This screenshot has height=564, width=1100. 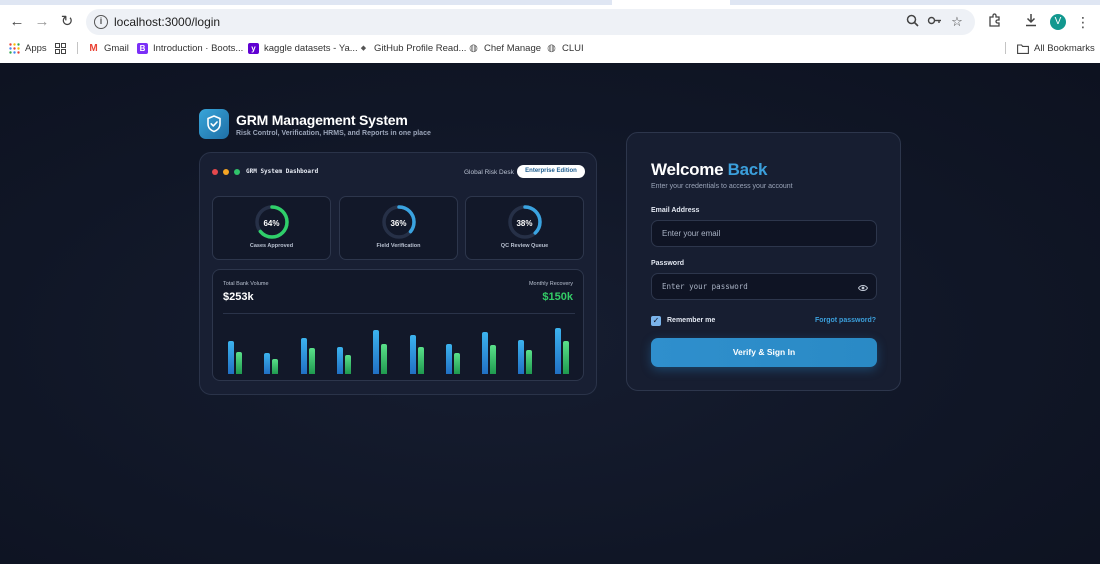 I want to click on password-input, so click(x=764, y=286).